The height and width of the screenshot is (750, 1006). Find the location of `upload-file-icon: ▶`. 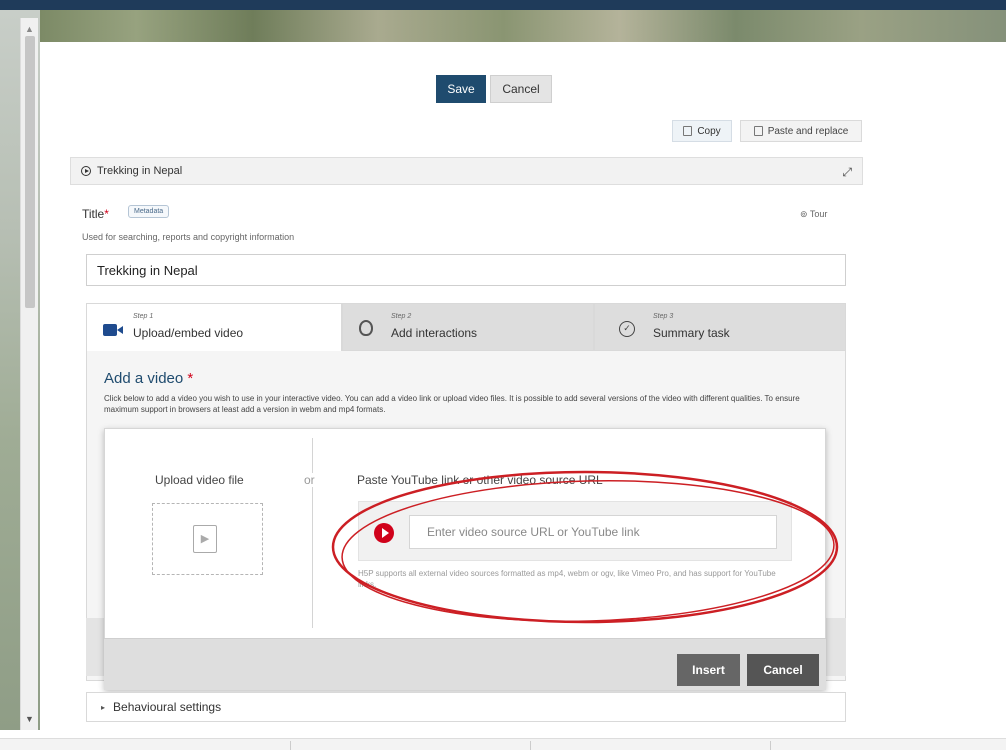

upload-file-icon: ▶ is located at coordinates (205, 539).